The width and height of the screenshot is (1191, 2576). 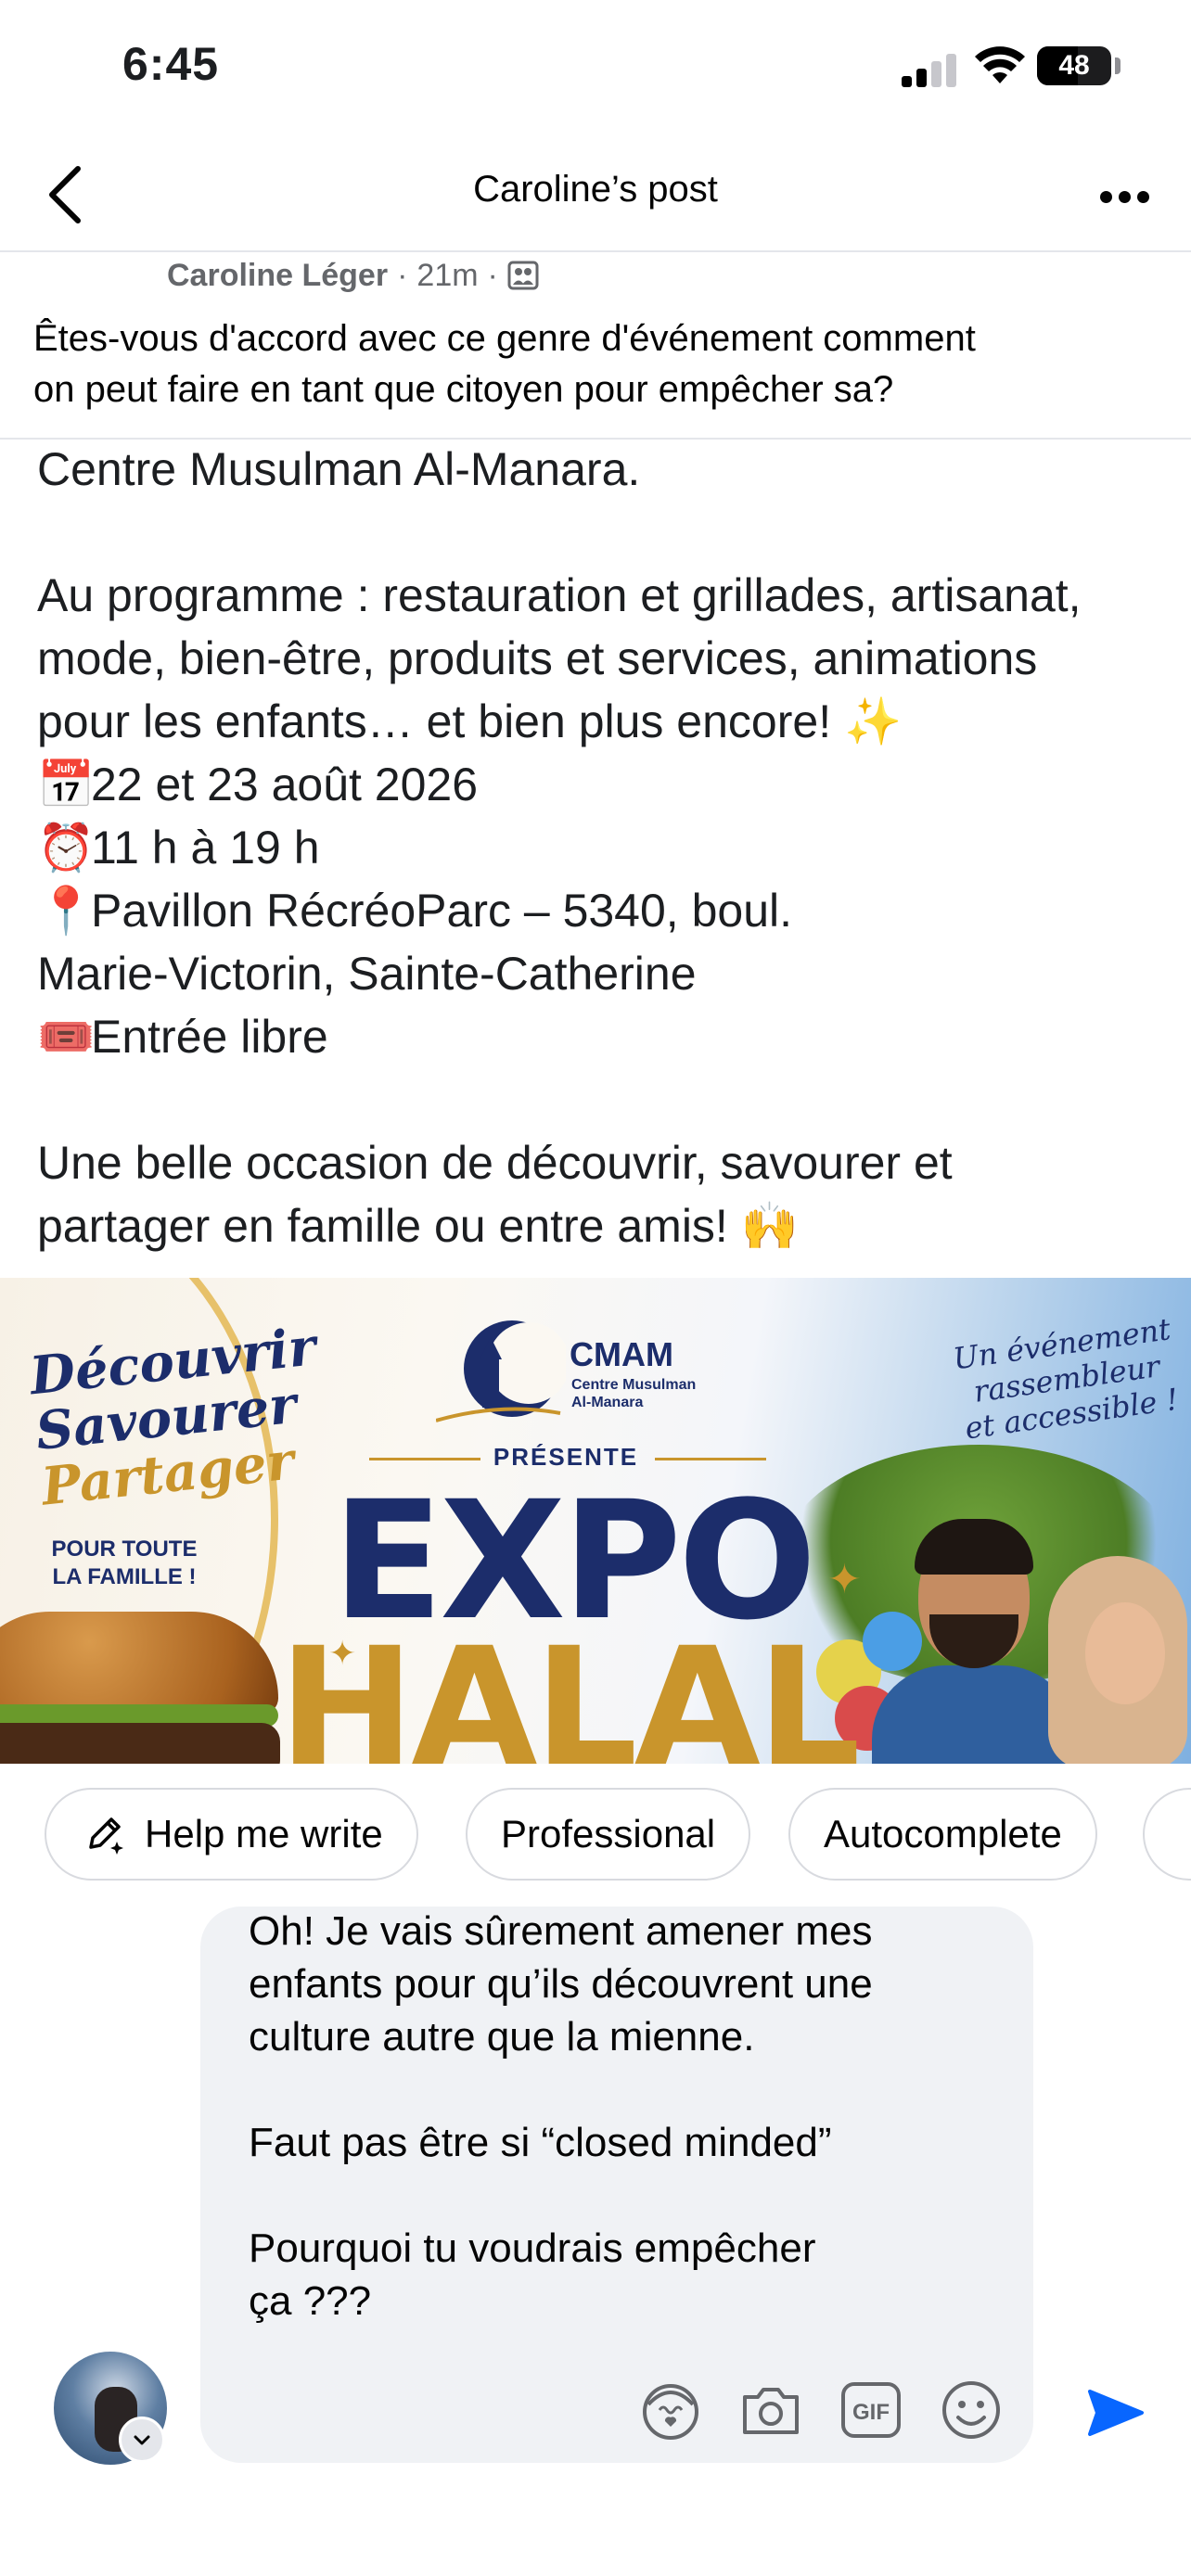 I want to click on post-time: 21m, so click(x=447, y=276).